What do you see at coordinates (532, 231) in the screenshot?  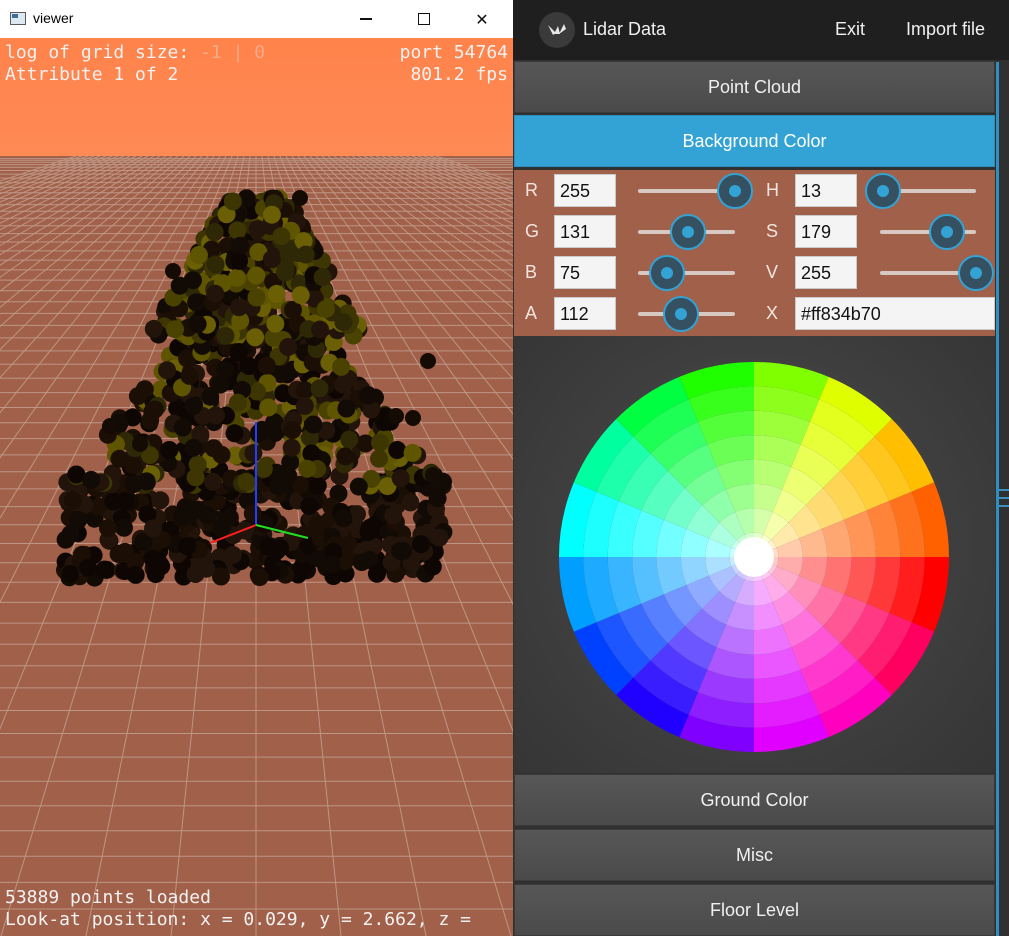 I see `g-label: G` at bounding box center [532, 231].